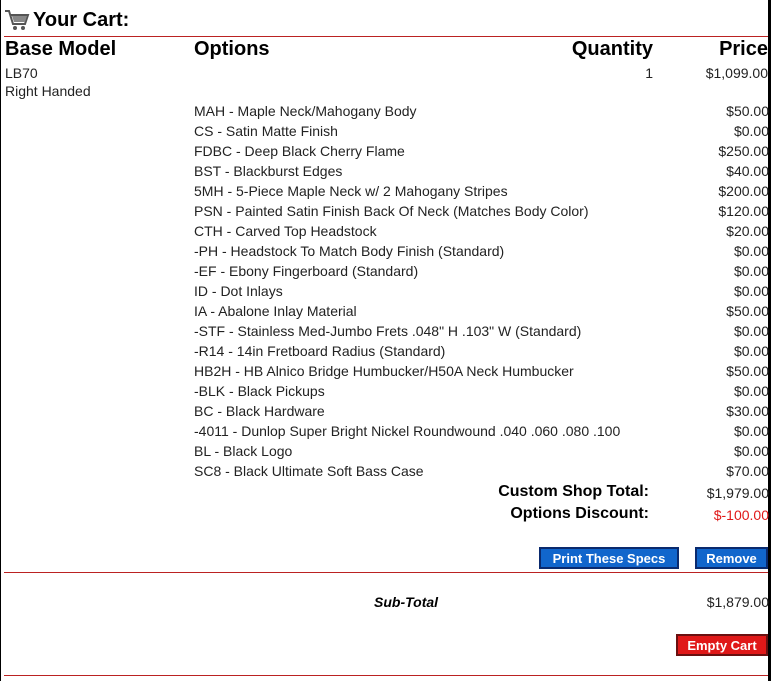  Describe the element at coordinates (238, 291) in the screenshot. I see `option-name: ID - Dot Inlays` at that location.